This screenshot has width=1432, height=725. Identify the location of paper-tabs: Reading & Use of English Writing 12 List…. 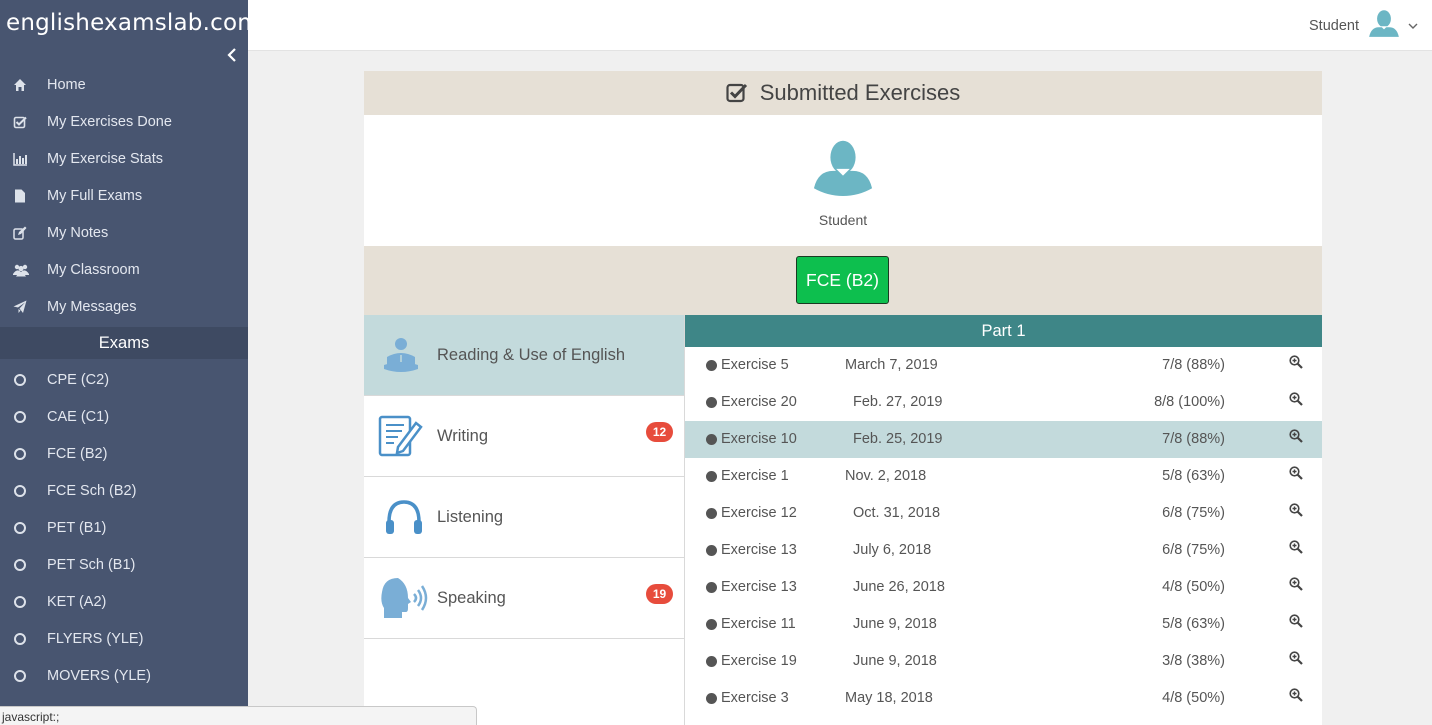
(524, 477).